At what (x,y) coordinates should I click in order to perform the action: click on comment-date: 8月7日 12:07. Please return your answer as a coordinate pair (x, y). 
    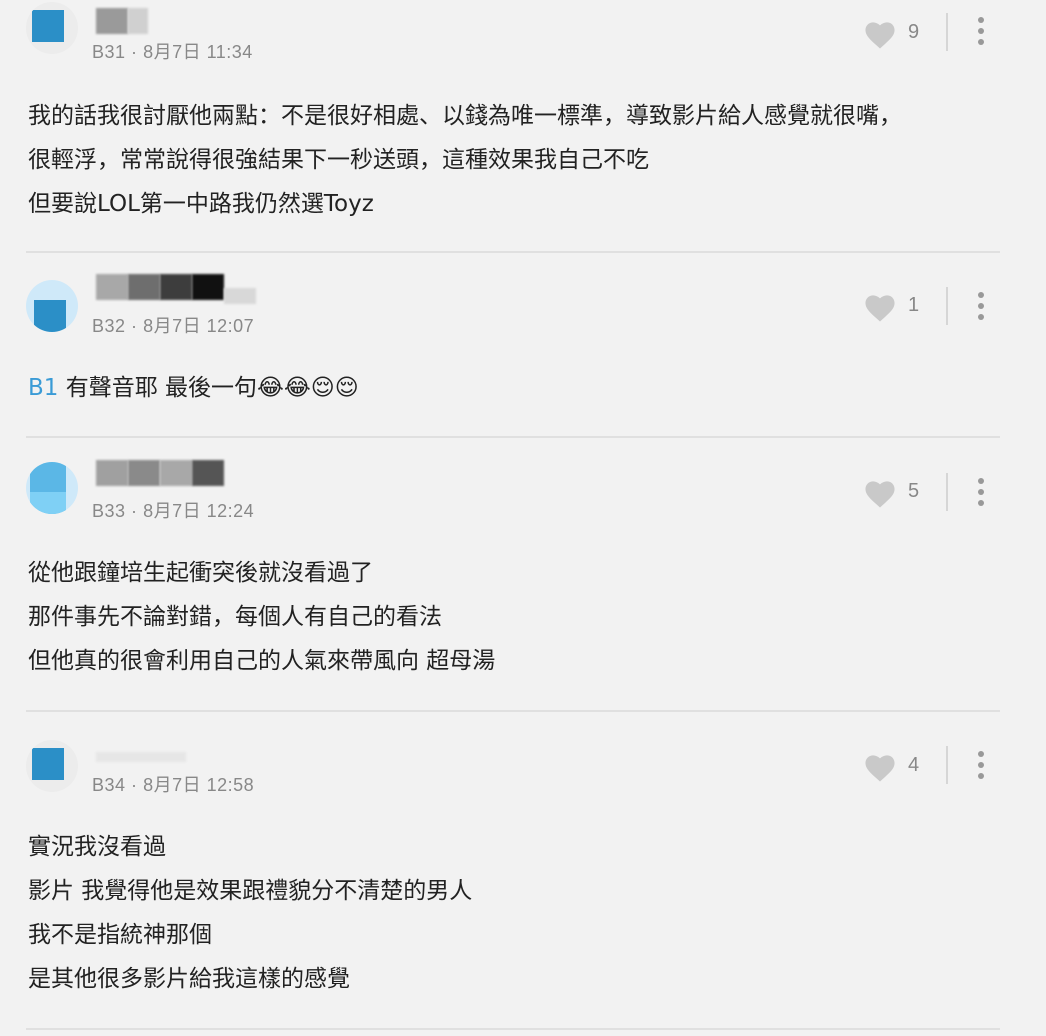
    Looking at the image, I should click on (199, 326).